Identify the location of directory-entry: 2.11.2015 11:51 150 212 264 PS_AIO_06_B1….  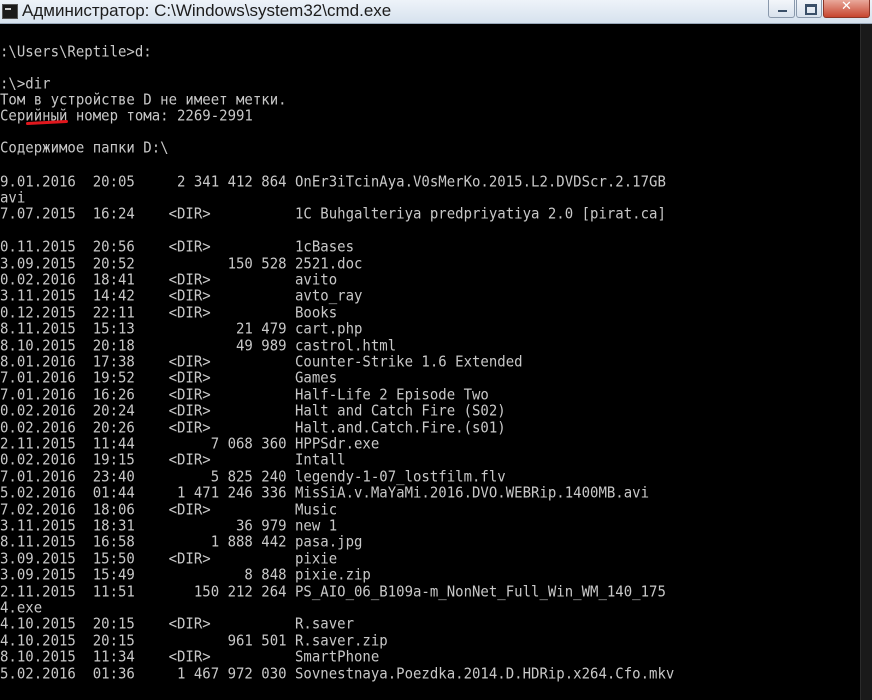
(333, 592).